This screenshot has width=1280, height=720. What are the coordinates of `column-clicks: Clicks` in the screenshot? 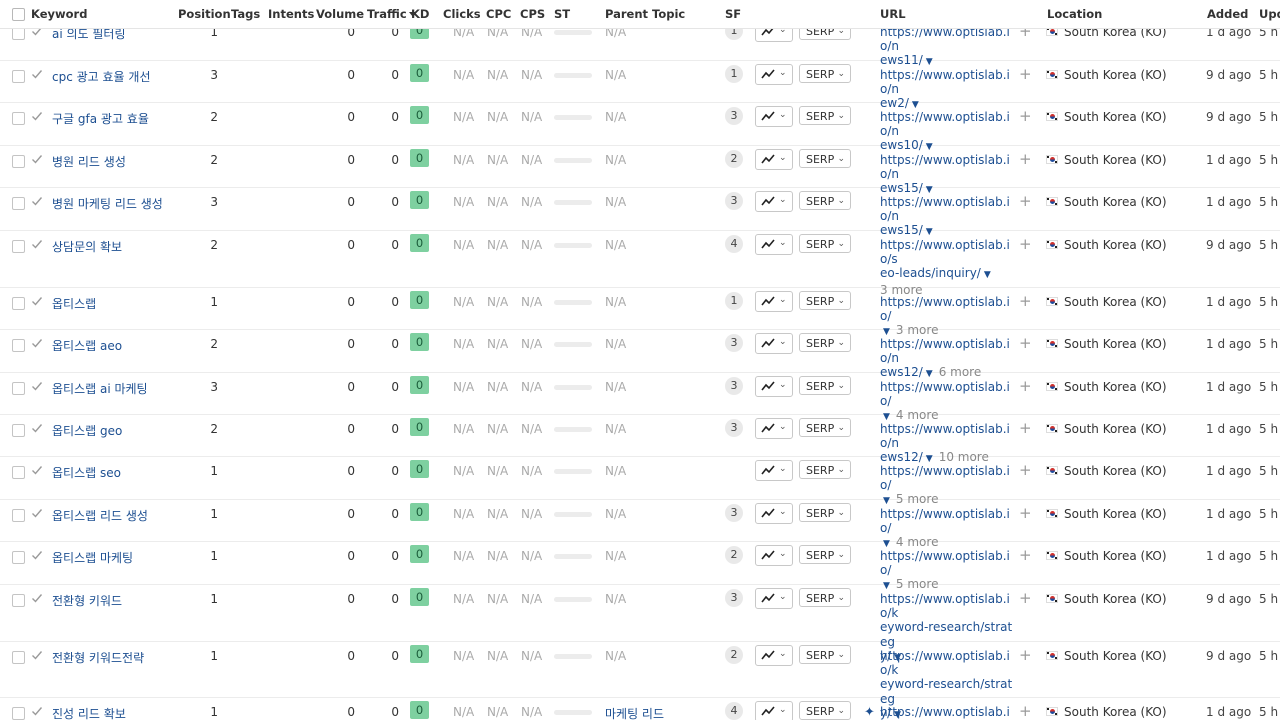 It's located at (462, 14).